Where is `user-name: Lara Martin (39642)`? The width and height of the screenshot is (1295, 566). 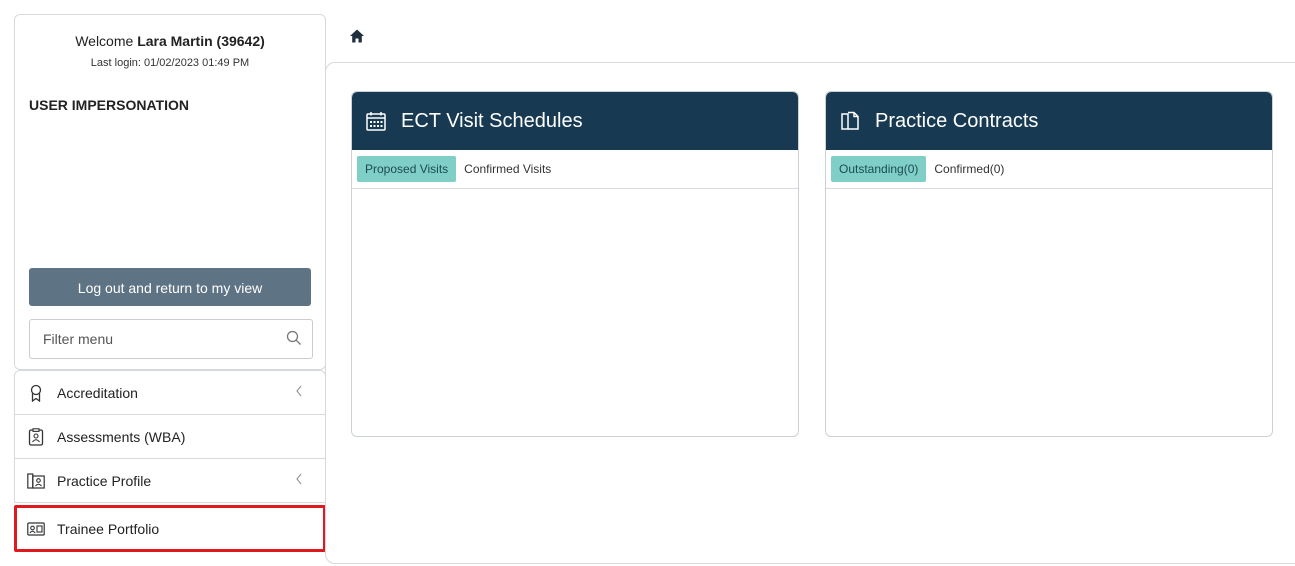
user-name: Lara Martin (39642) is located at coordinates (201, 41).